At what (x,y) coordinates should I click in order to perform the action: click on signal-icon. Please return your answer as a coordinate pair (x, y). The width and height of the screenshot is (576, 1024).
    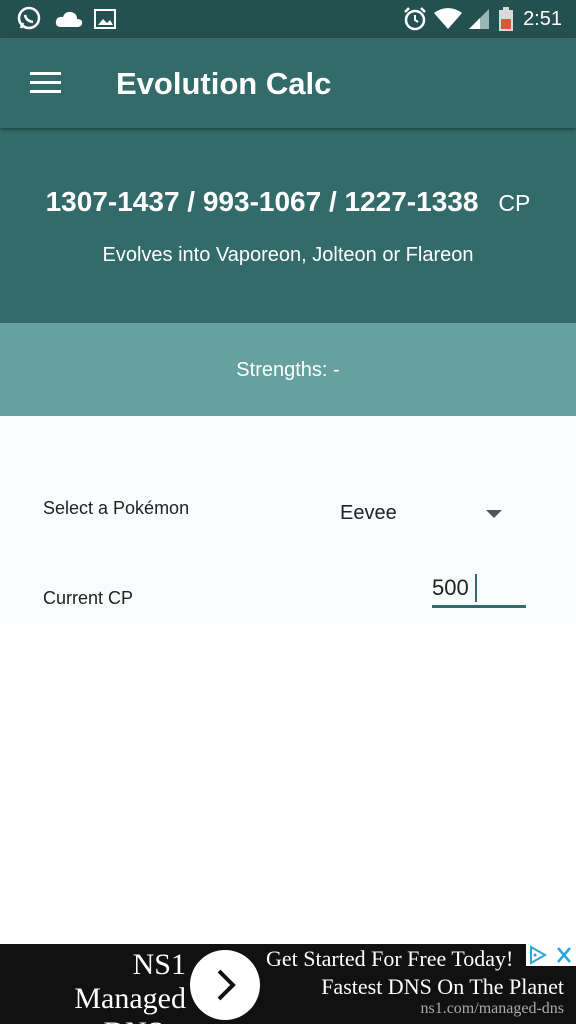
    Looking at the image, I should click on (479, 19).